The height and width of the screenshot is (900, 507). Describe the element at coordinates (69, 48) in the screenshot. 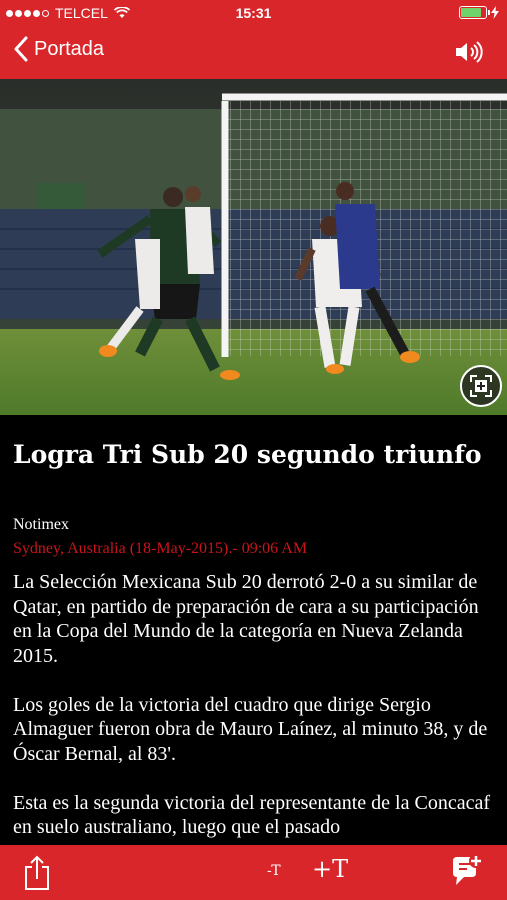

I see `back-label: Portada` at that location.